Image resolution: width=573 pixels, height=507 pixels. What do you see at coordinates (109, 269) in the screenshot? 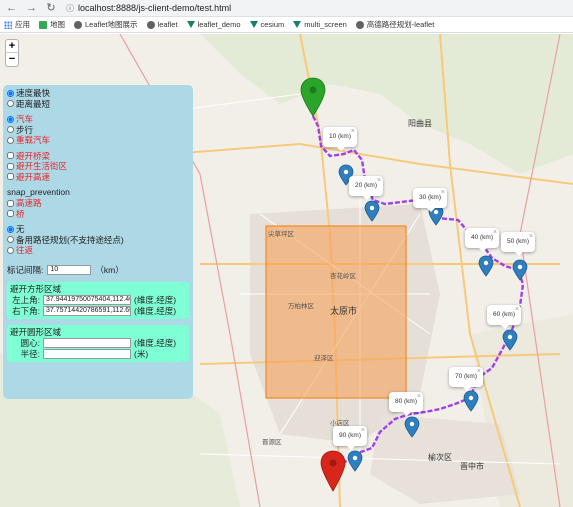
I see `interval-unit: （km）` at bounding box center [109, 269].